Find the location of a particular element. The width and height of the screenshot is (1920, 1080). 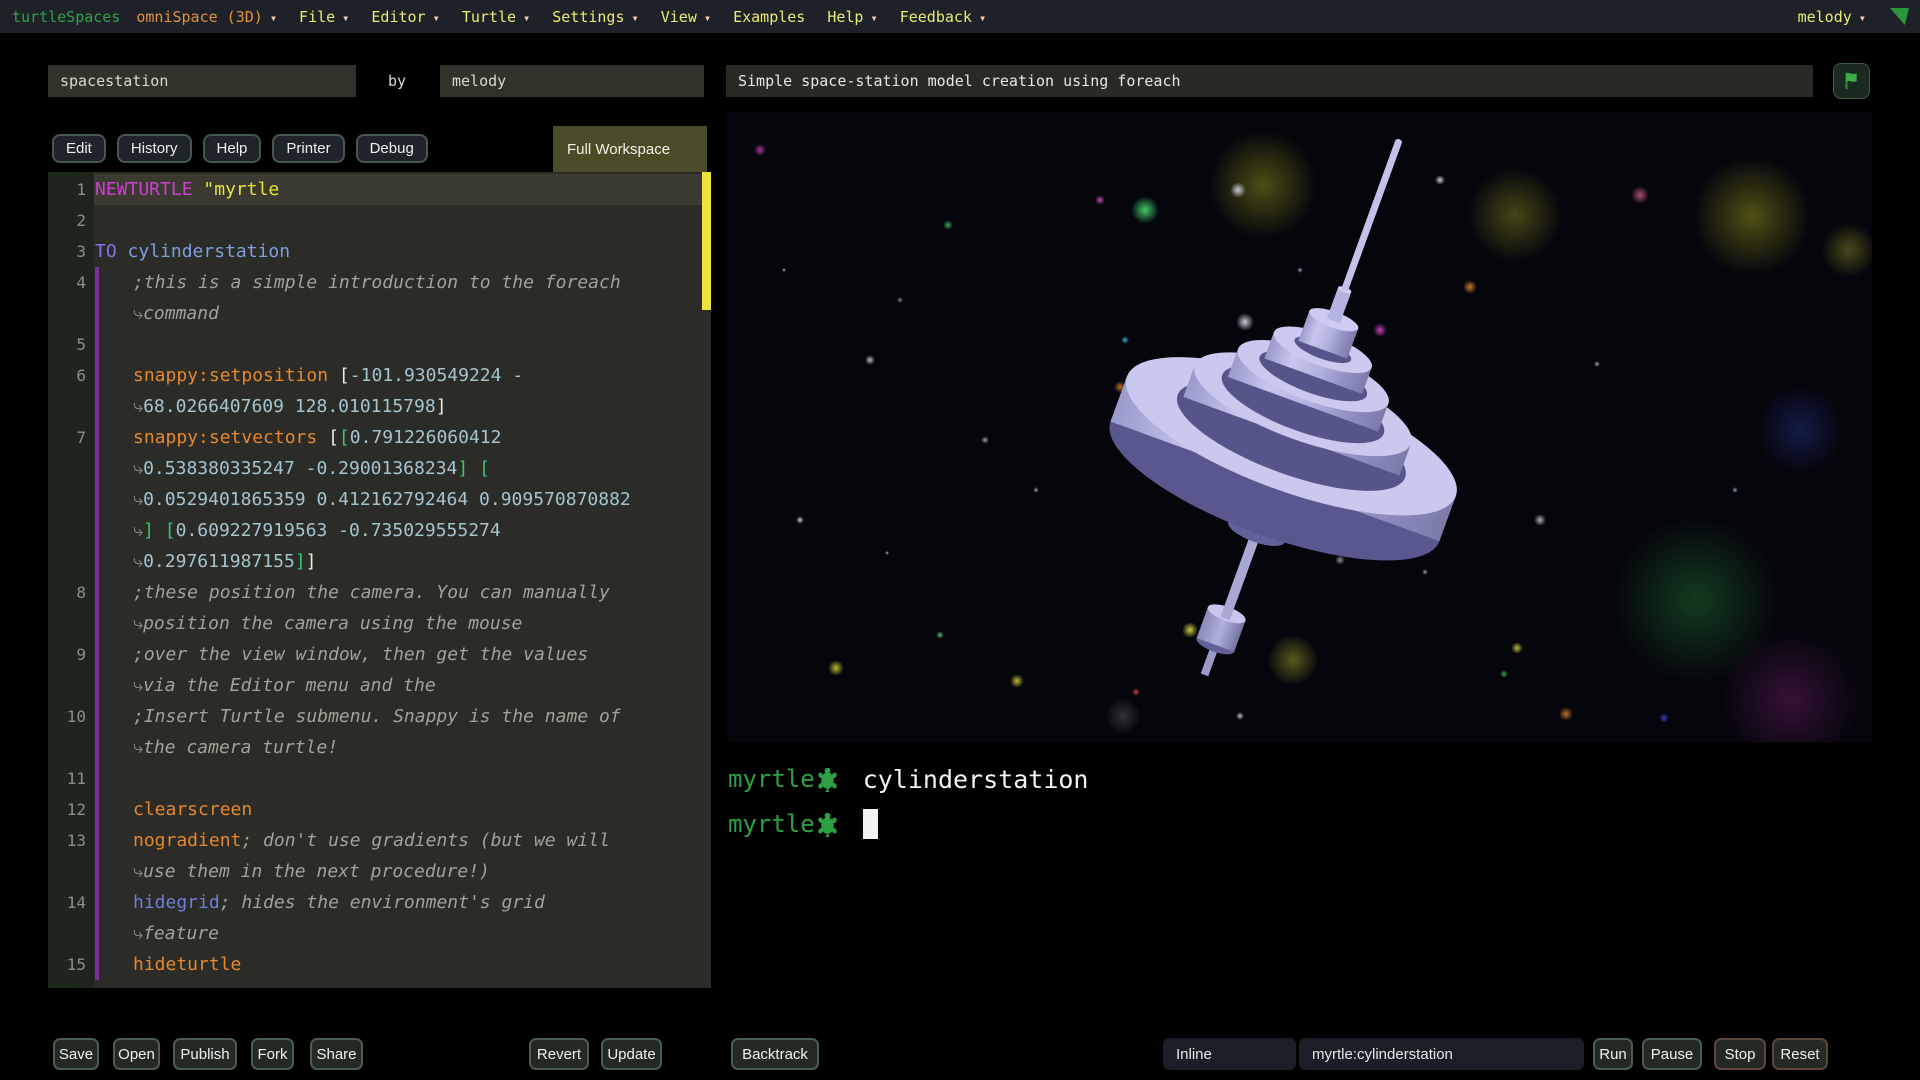

code-line: ⤷position the camera using the mouse is located at coordinates (379, 623).